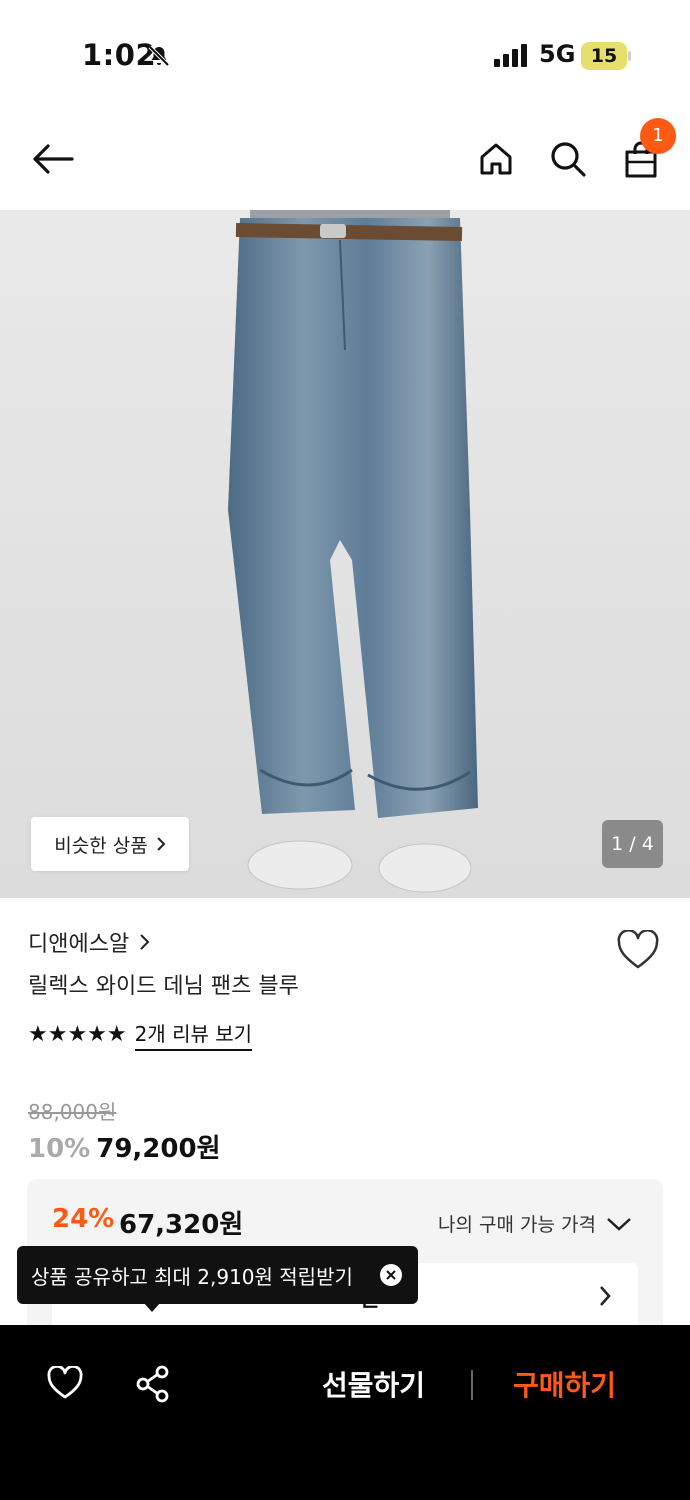 Image resolution: width=690 pixels, height=1500 pixels. I want to click on review-link: 2개 리뷰 보기, so click(193, 1034).